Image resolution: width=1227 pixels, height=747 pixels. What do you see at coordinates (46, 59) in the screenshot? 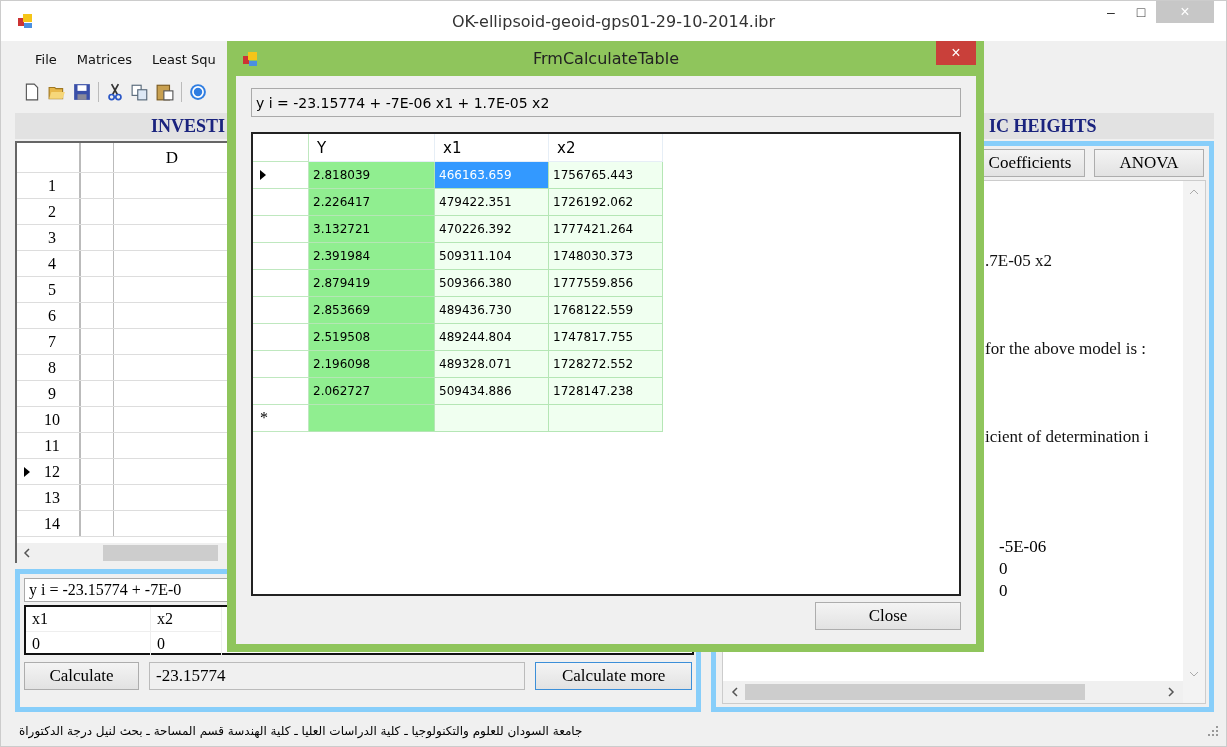
I see `menu-item: File` at bounding box center [46, 59].